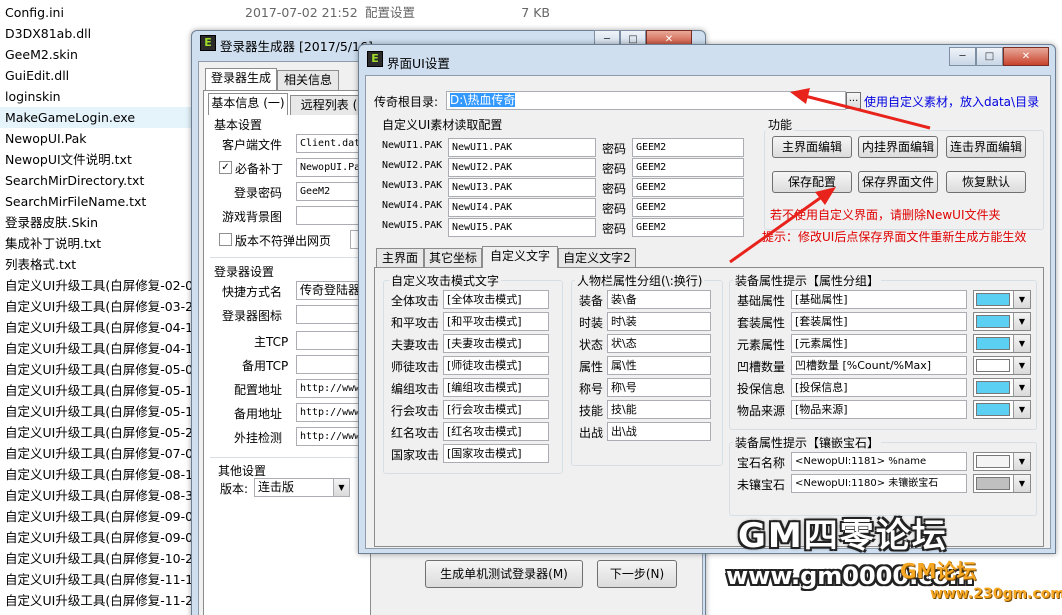  What do you see at coordinates (780, 124) in the screenshot?
I see `func-group-title: 功能` at bounding box center [780, 124].